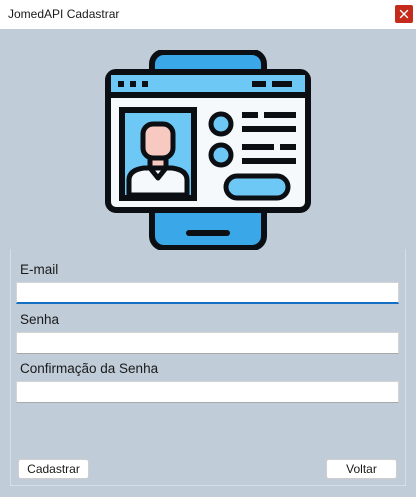 Image resolution: width=416 pixels, height=497 pixels. Describe the element at coordinates (207, 293) in the screenshot. I see `email-field` at that location.